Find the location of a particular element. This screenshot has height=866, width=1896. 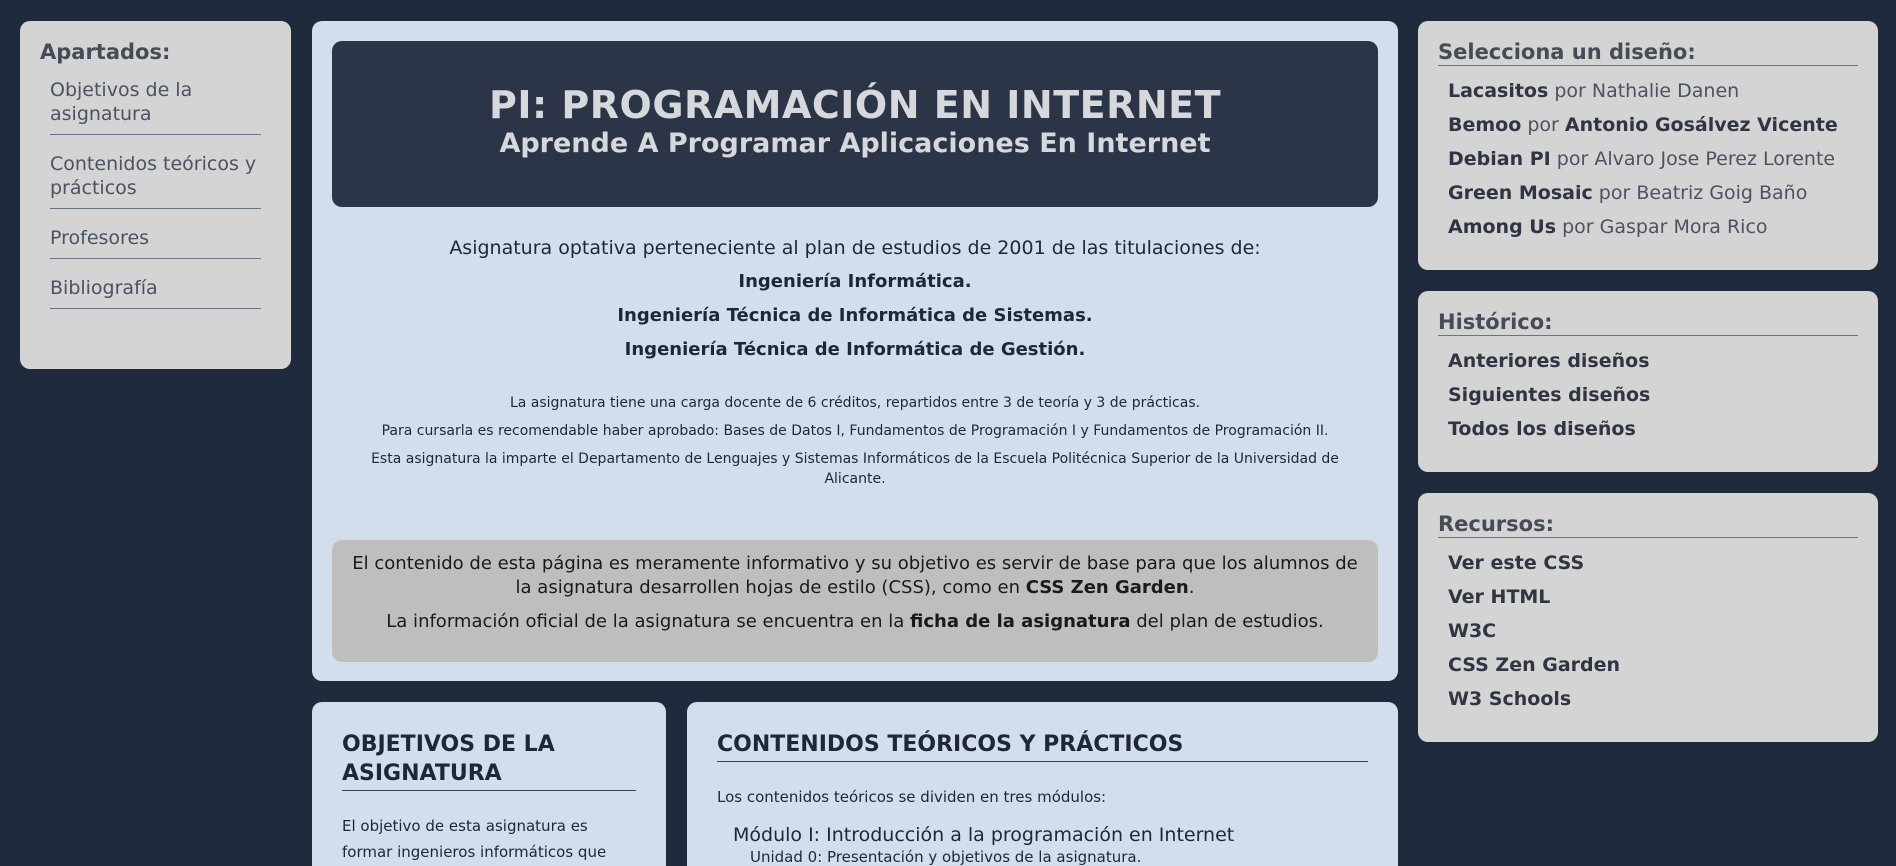

nav-link-bibliografia: Bibliografía is located at coordinates (104, 288).